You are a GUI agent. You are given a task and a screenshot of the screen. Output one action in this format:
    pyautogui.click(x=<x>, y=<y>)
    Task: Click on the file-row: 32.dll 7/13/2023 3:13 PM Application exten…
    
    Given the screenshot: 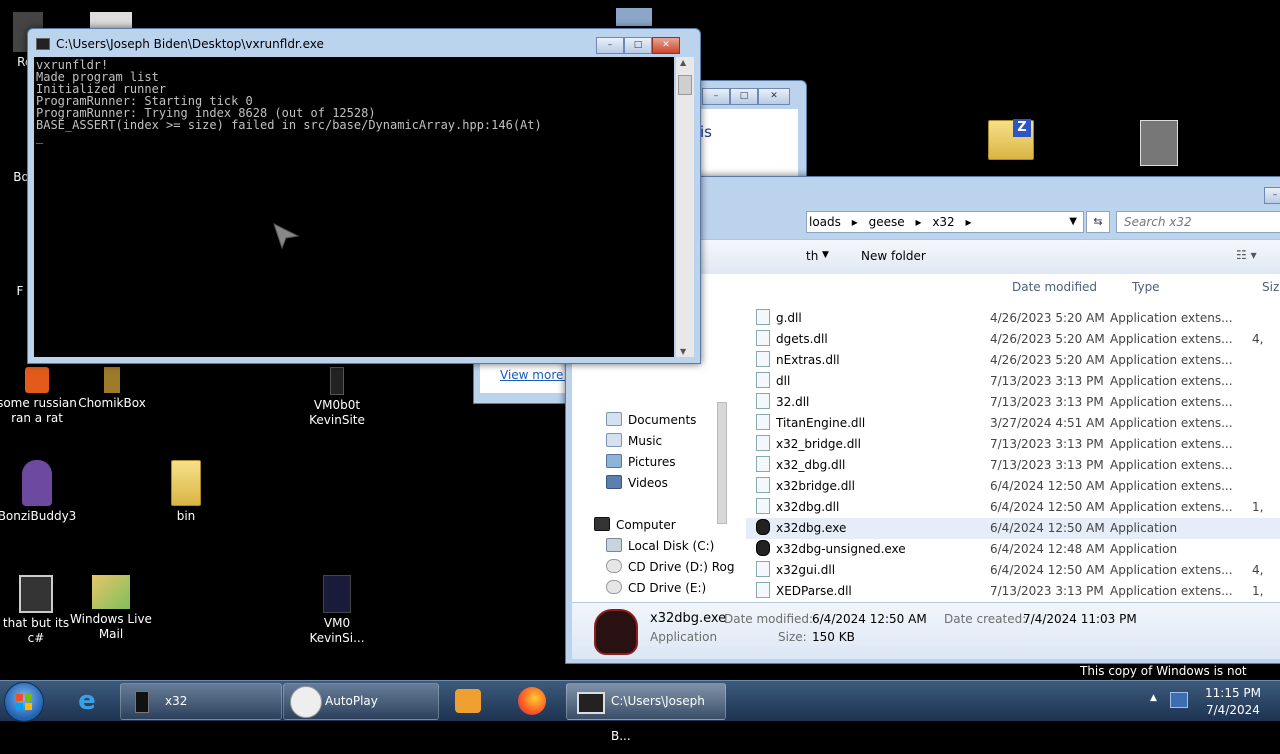 What is the action you would take?
    pyautogui.click(x=1013, y=402)
    